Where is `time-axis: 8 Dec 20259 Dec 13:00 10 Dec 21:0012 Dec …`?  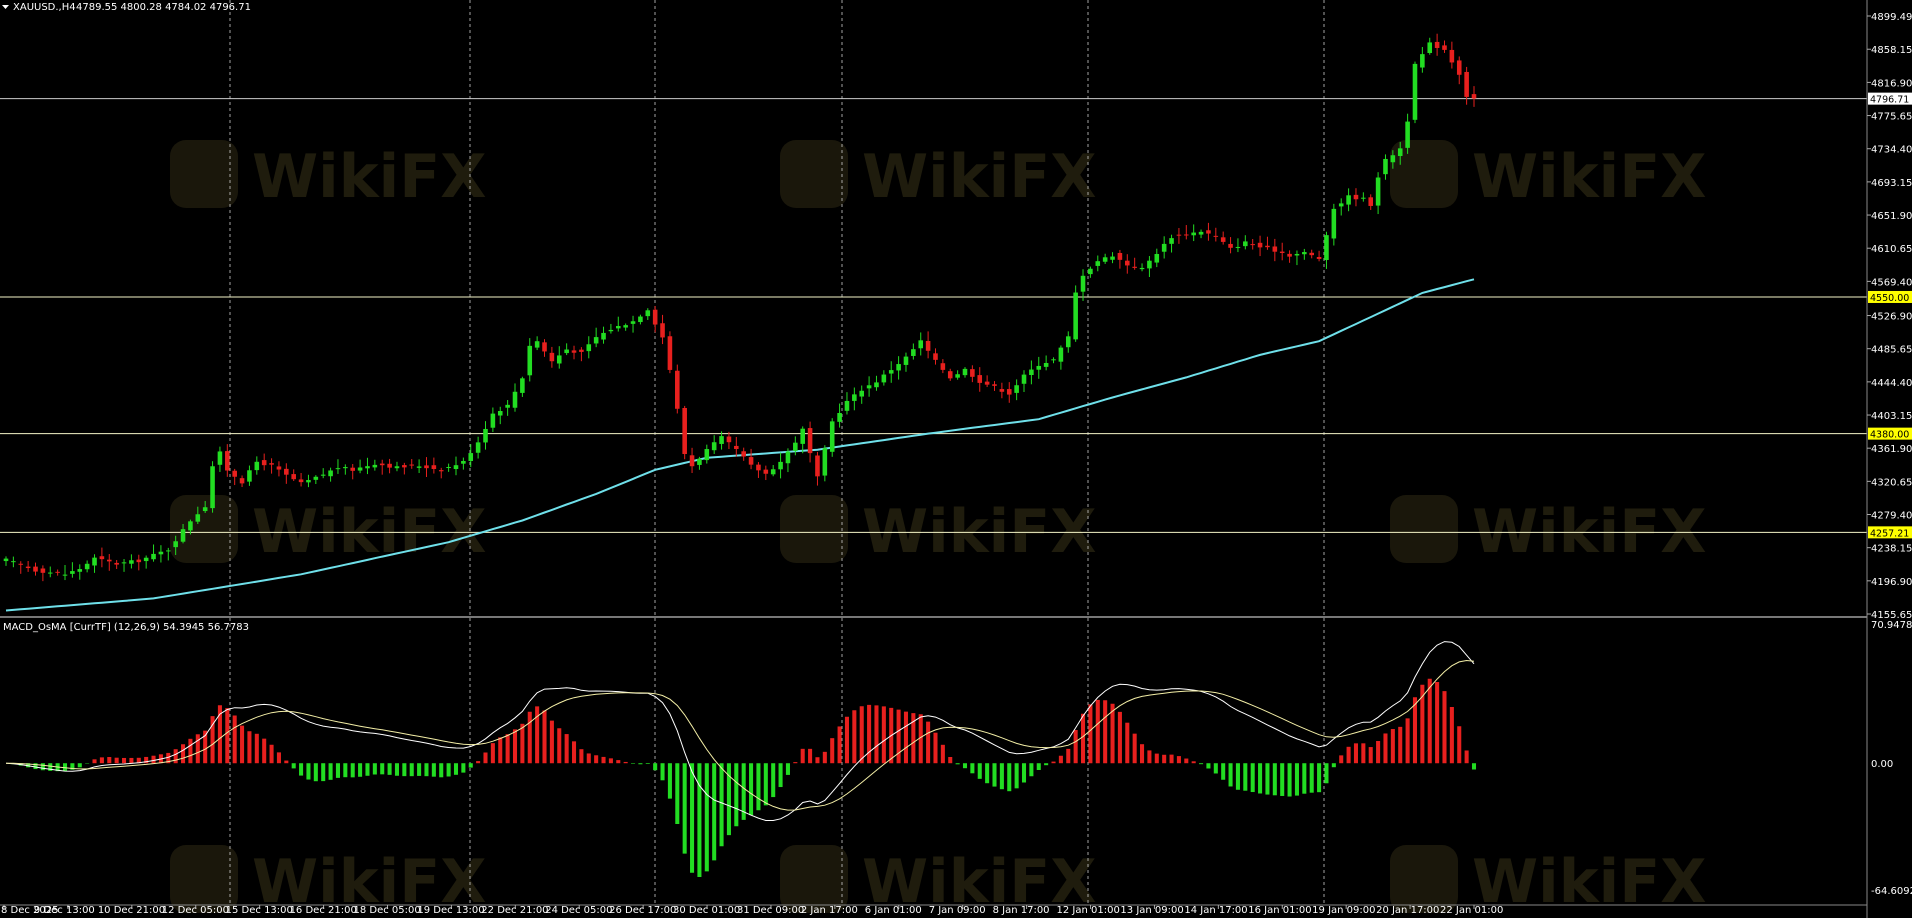
time-axis: 8 Dec 20259 Dec 13:00 10 Dec 21:0012 Dec … is located at coordinates (752, 910).